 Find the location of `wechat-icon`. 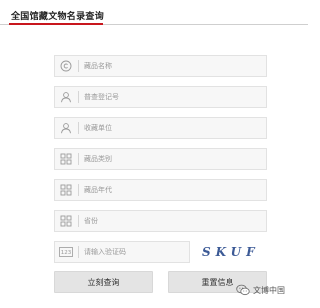

wechat-icon is located at coordinates (243, 290).